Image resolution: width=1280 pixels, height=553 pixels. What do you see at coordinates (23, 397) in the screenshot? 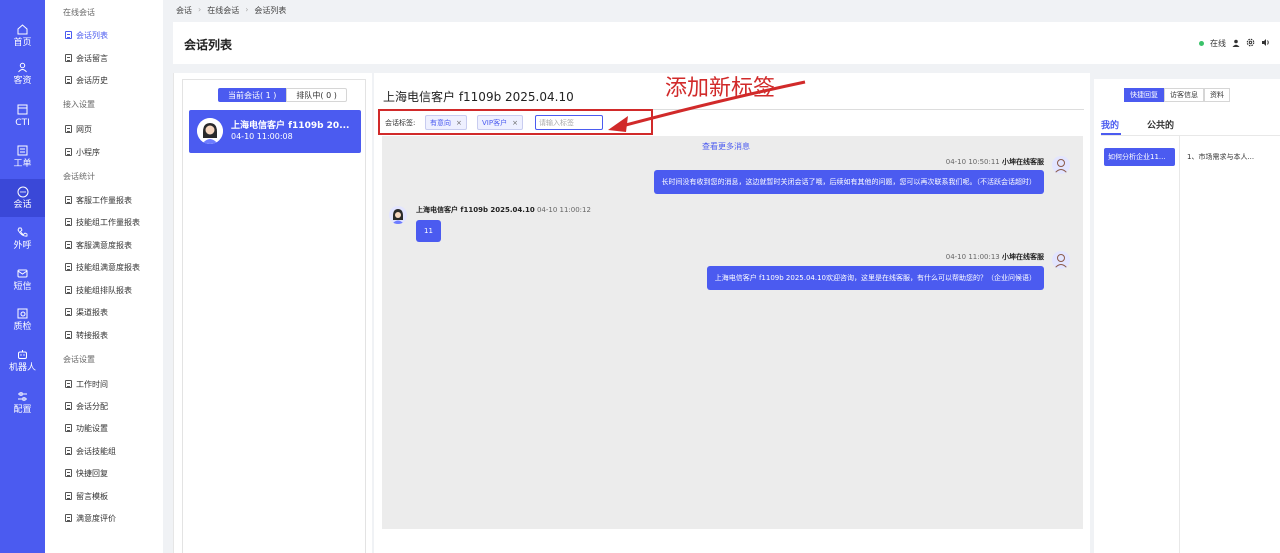
I see `settings-icon` at bounding box center [23, 397].